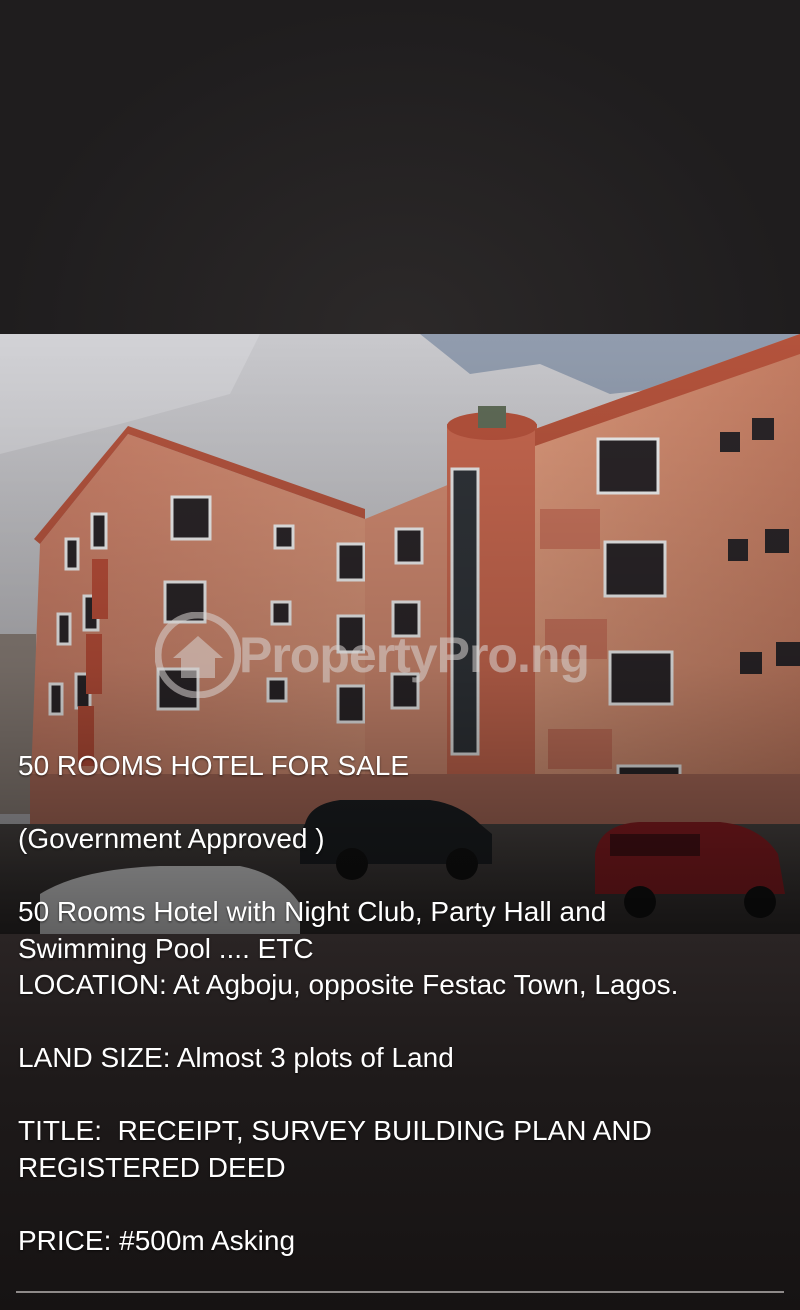 This screenshot has height=1310, width=800. Describe the element at coordinates (65, 1240) in the screenshot. I see `price-label: PRICE:` at that location.